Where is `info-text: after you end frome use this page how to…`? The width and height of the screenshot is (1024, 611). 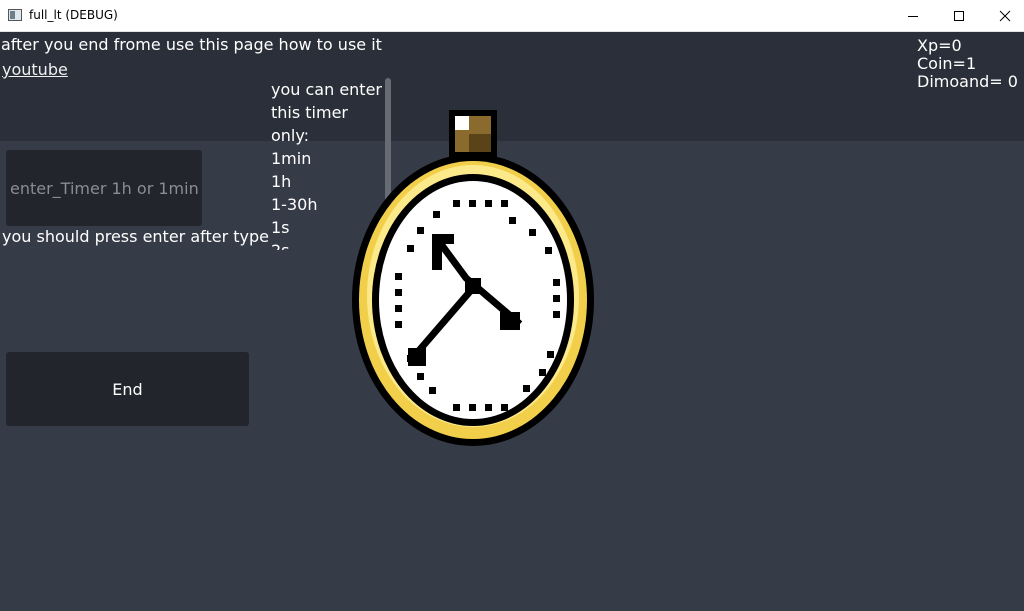
info-text: after you end frome use this page how to… is located at coordinates (191, 44).